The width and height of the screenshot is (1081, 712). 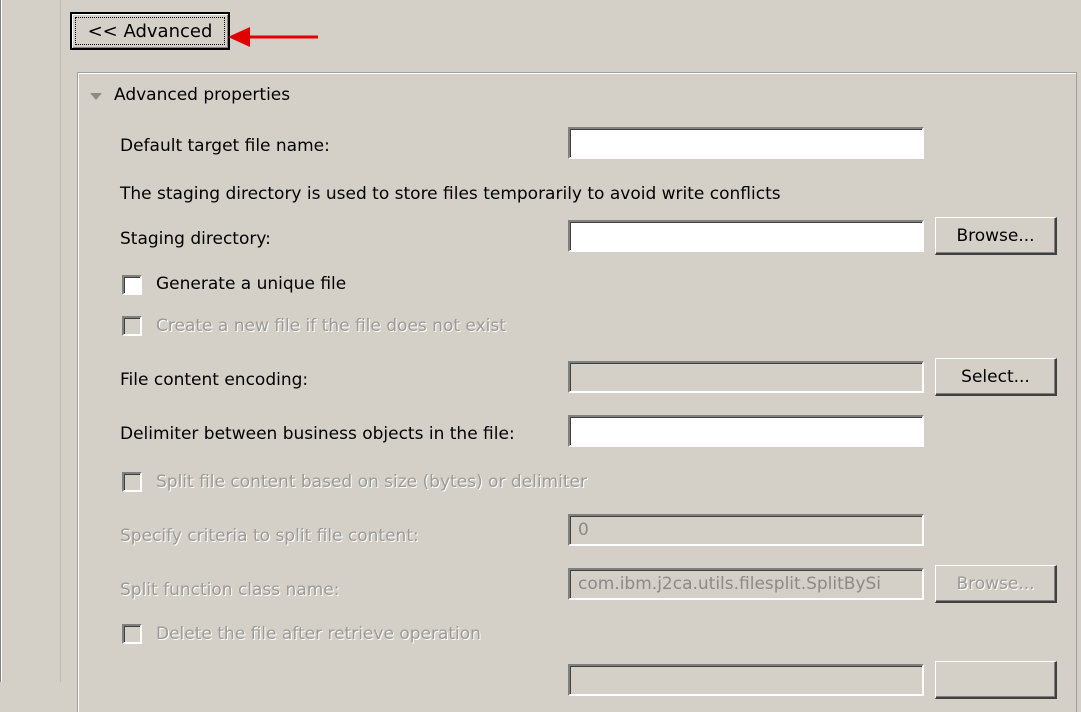 I want to click on split-function-class-input: com.ibm.j2ca.utils.filesplit.SplitBySi, so click(x=746, y=584).